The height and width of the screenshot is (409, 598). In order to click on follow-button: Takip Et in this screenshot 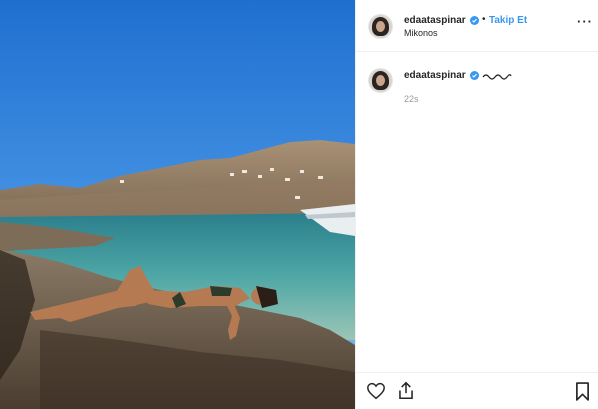, I will do `click(508, 20)`.